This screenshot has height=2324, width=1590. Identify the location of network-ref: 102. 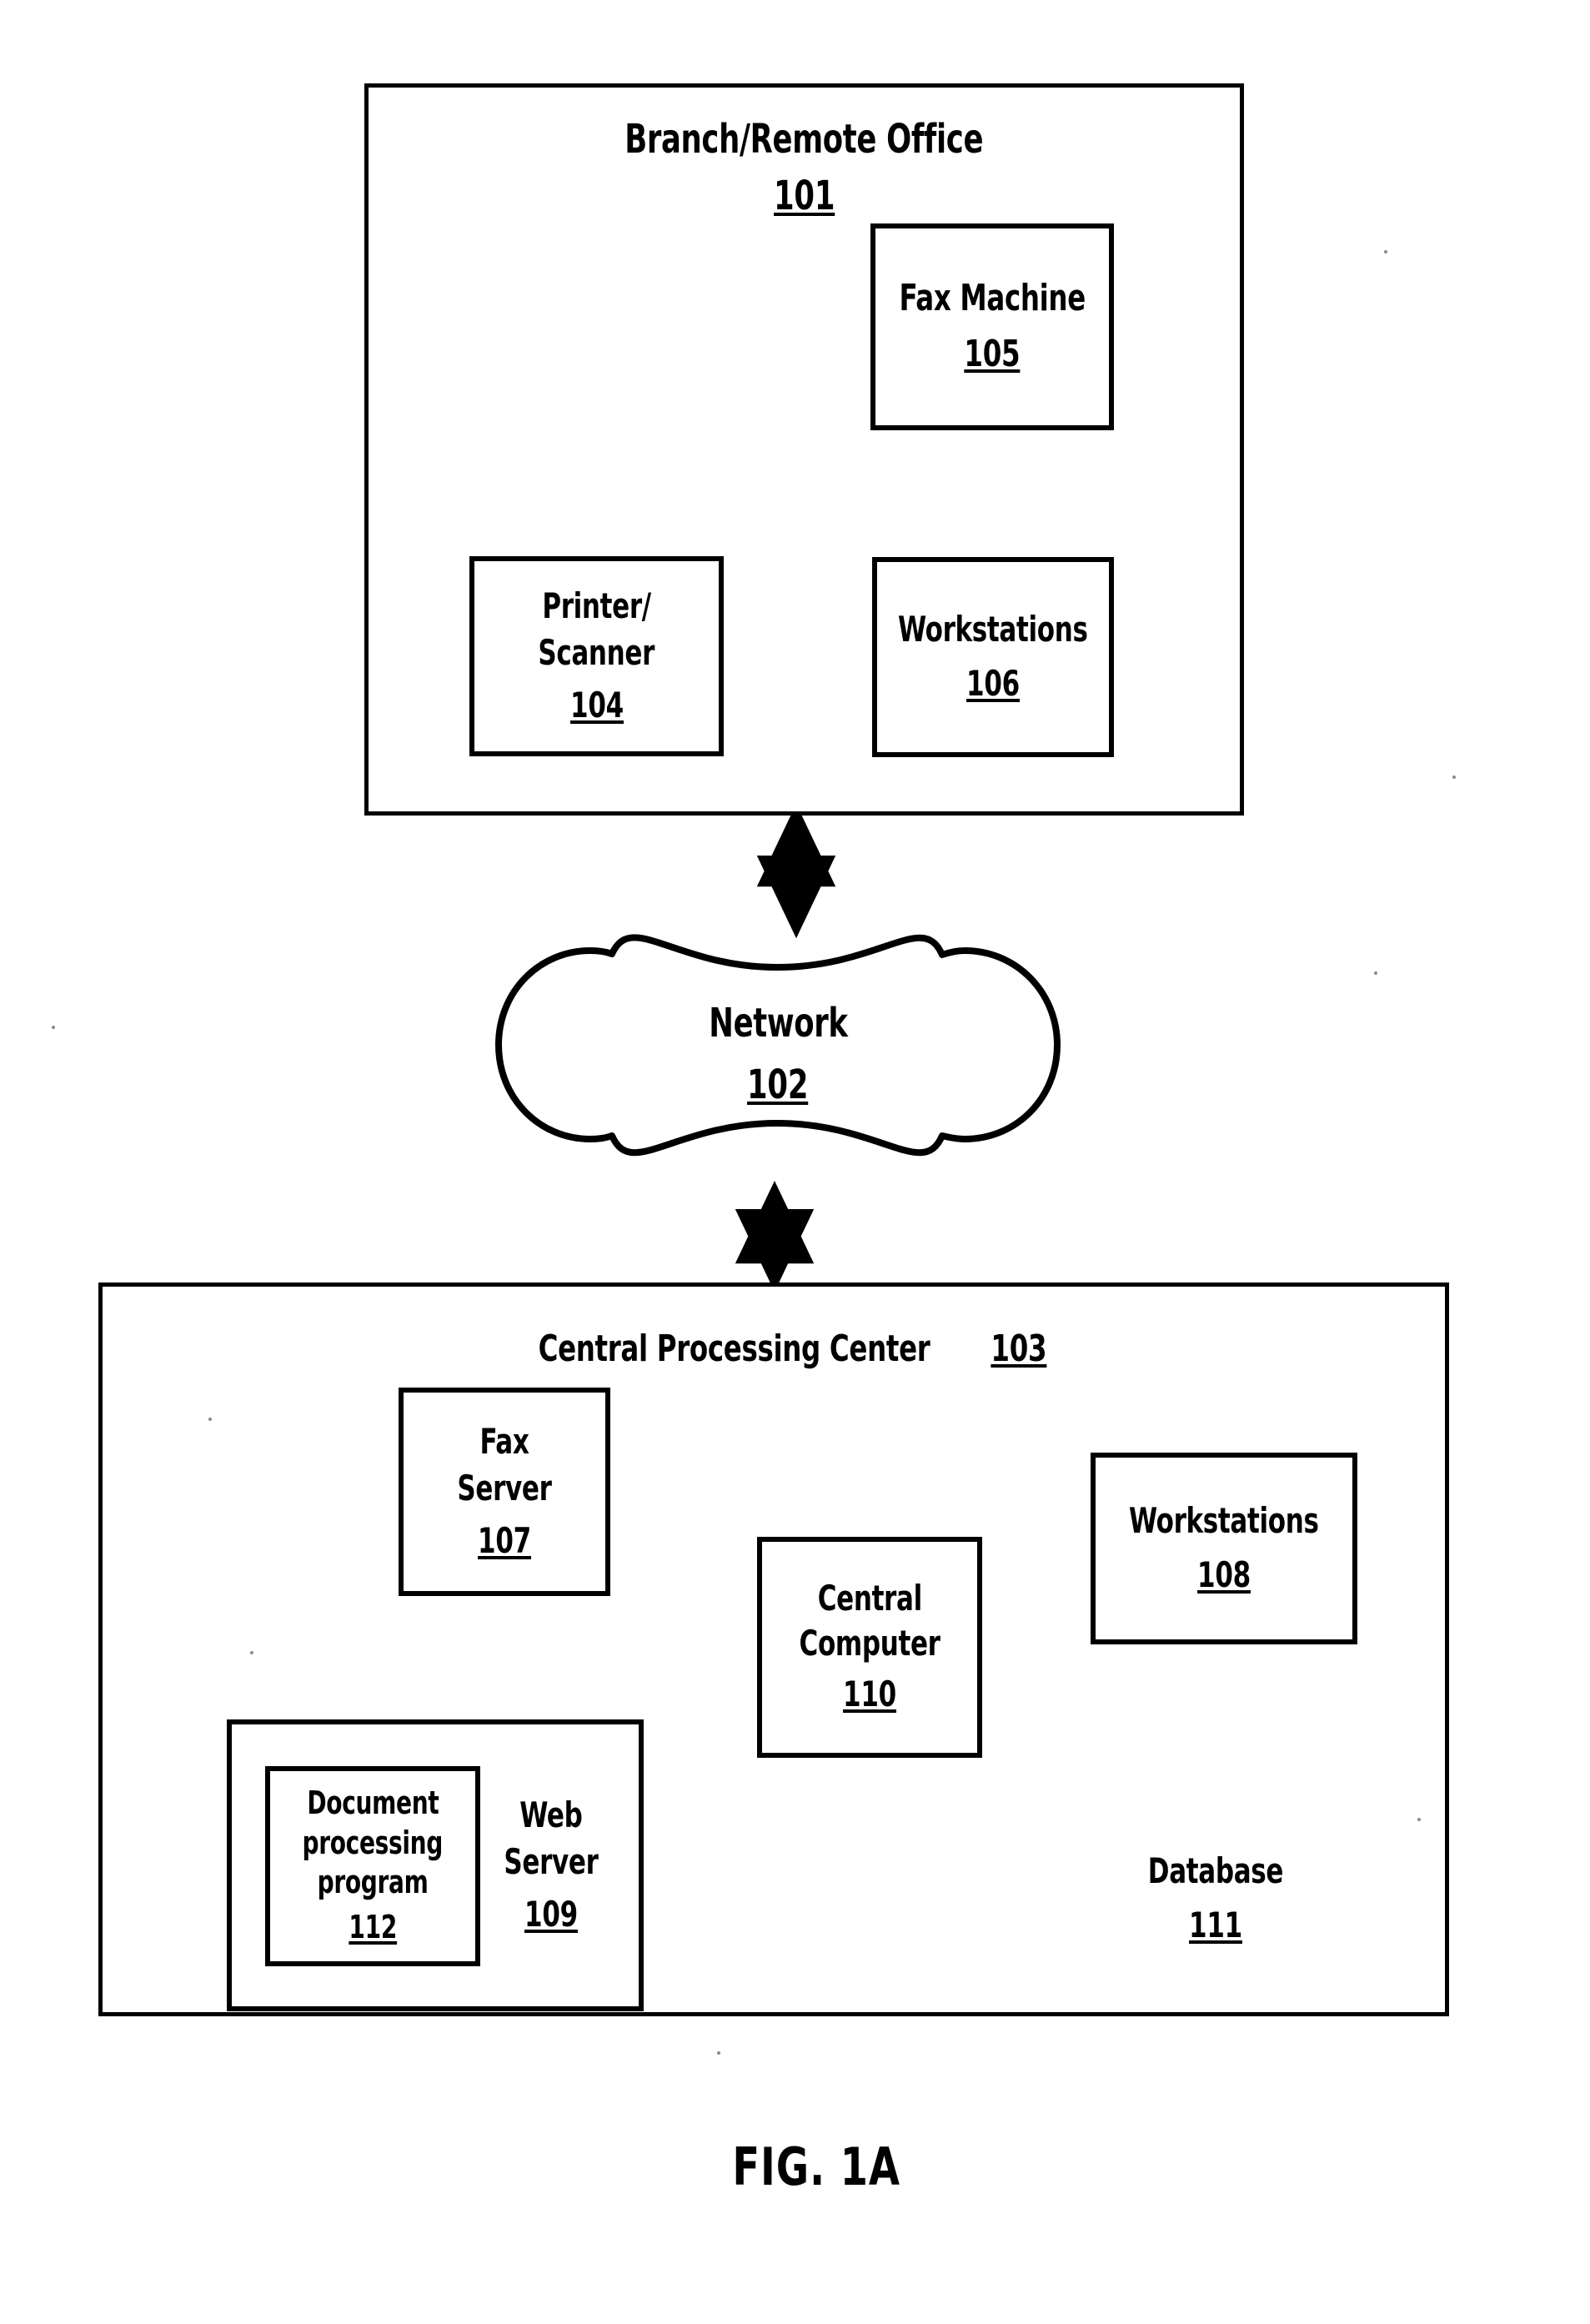
(778, 1084).